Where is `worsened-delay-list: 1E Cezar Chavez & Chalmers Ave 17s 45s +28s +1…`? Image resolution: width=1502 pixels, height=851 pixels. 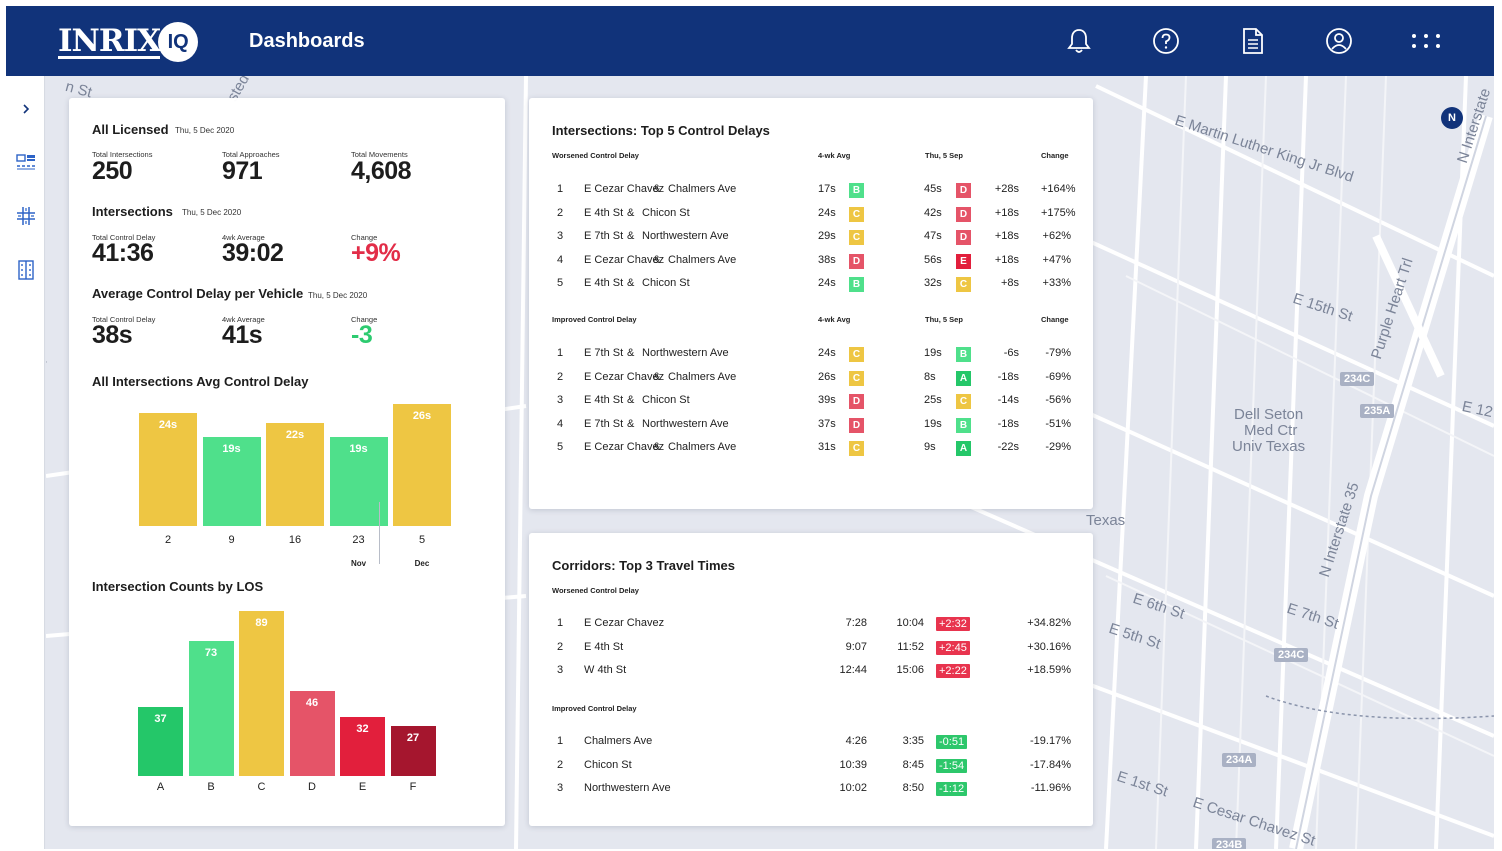
worsened-delay-list: 1E Cezar Chavez & Chalmers Ave 17s 45s +28s +1… is located at coordinates (811, 243).